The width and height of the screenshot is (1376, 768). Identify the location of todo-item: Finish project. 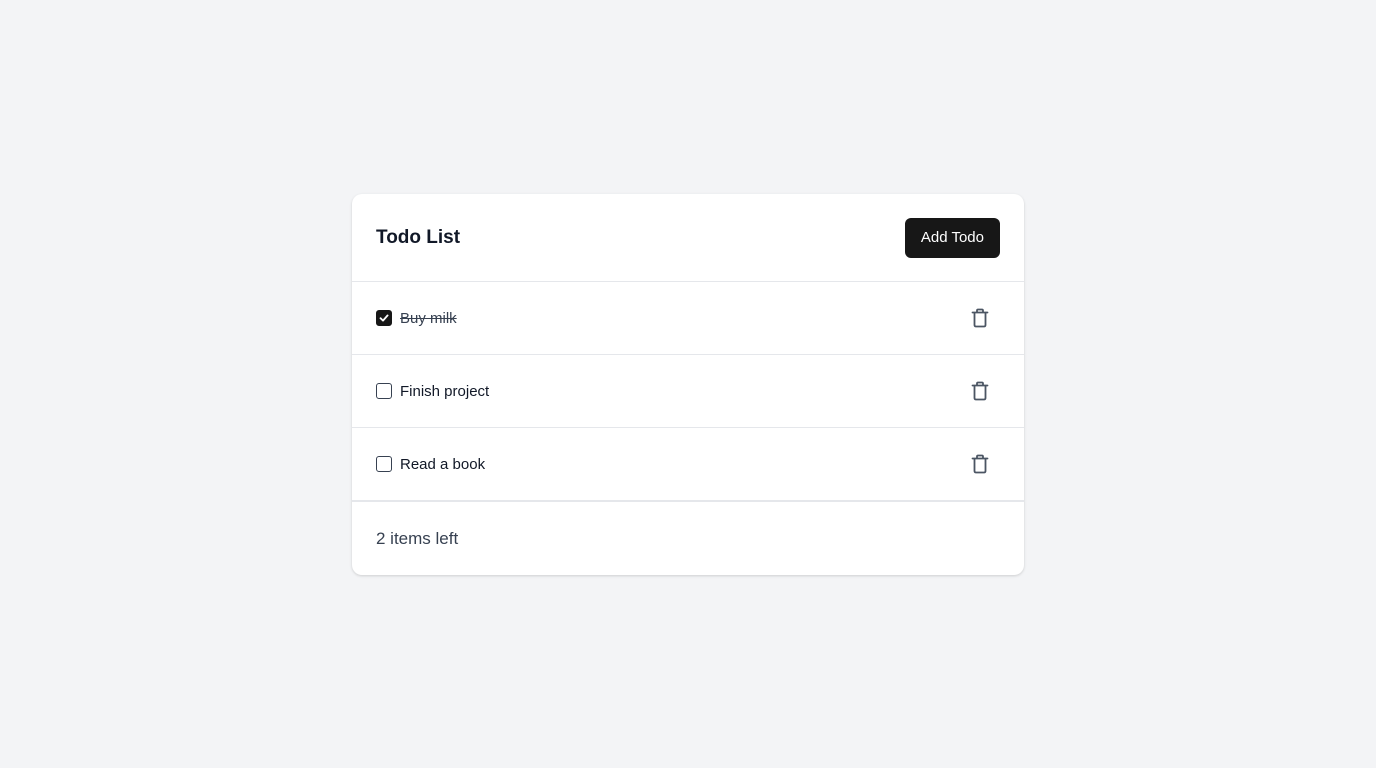
(688, 391).